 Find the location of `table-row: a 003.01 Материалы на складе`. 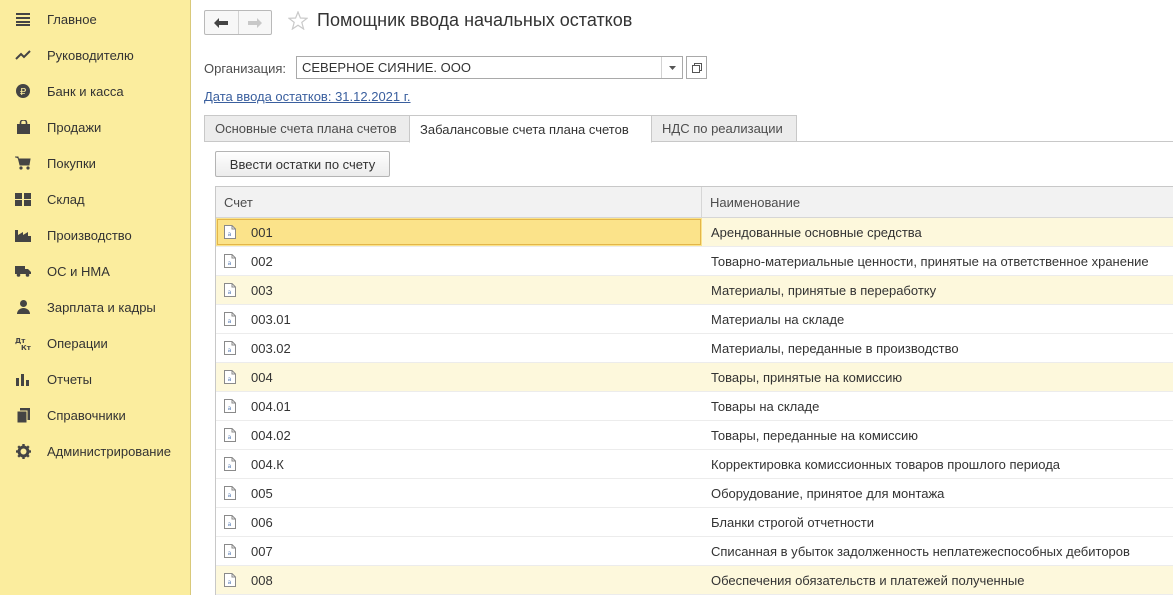

table-row: a 003.01 Материалы на складе is located at coordinates (694, 319).